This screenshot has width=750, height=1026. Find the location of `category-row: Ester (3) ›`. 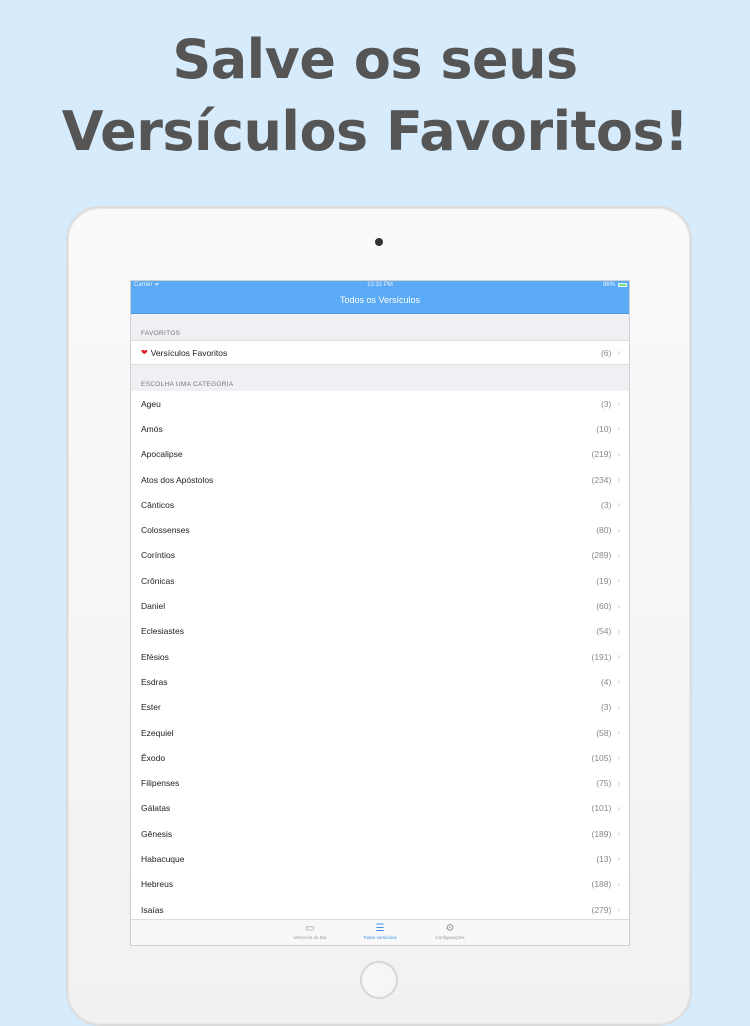

category-row: Ester (3) › is located at coordinates (380, 707).